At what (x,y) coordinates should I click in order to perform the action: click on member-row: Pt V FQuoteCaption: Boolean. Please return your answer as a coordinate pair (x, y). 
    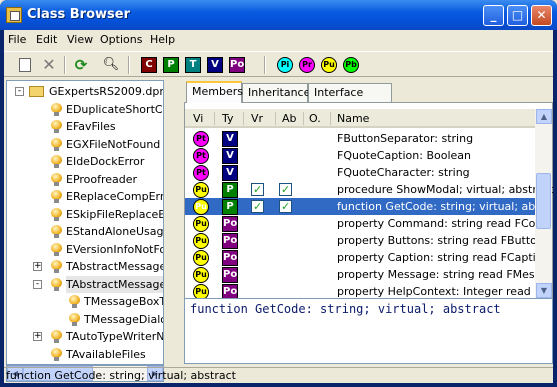
    Looking at the image, I should click on (360, 155).